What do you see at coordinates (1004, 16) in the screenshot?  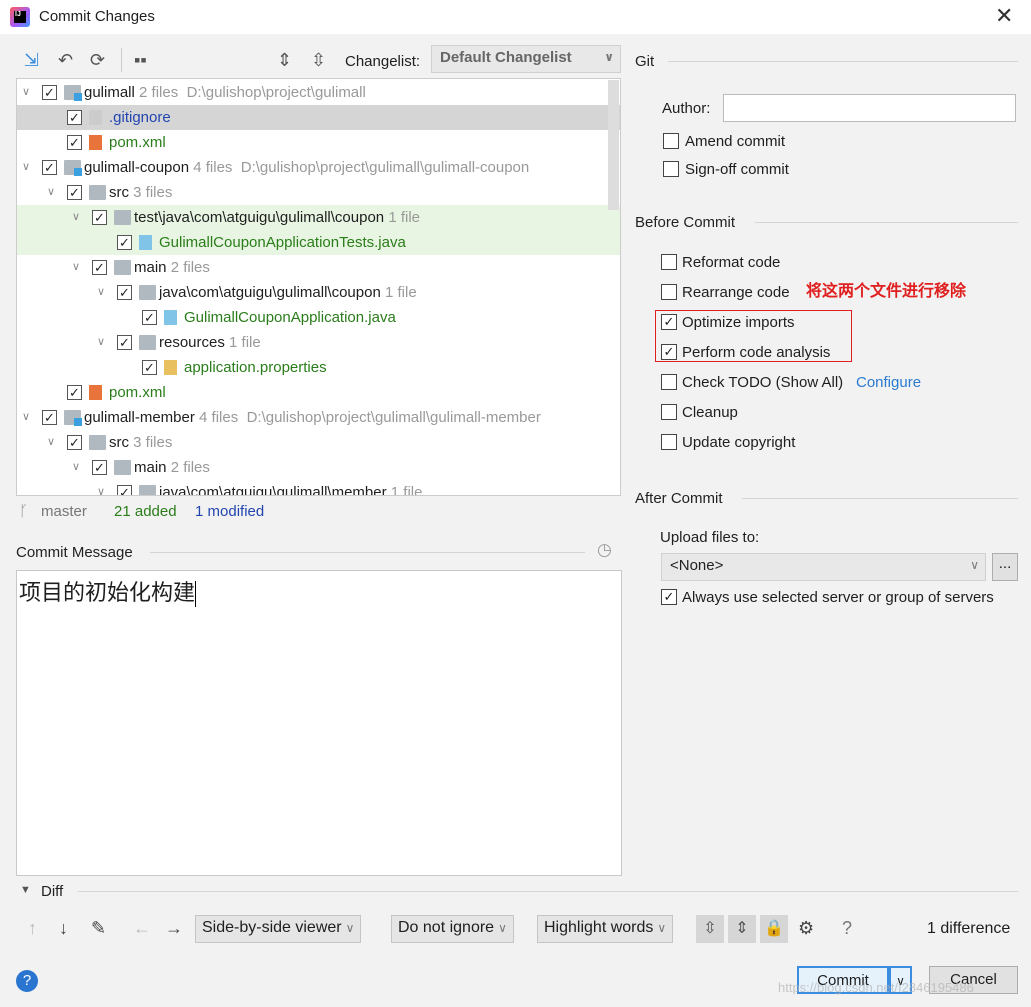 I see `close-icon: ✕` at bounding box center [1004, 16].